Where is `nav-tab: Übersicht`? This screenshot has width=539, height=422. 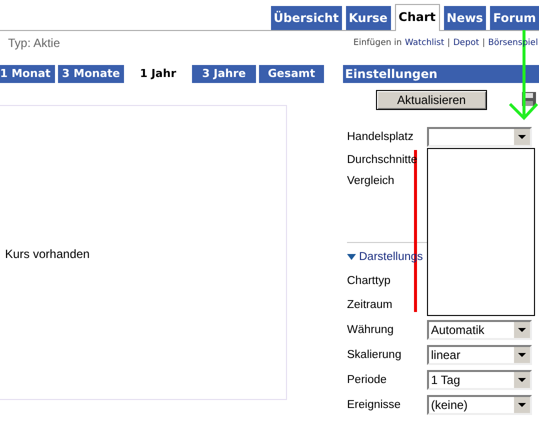
nav-tab: Übersicht is located at coordinates (306, 18).